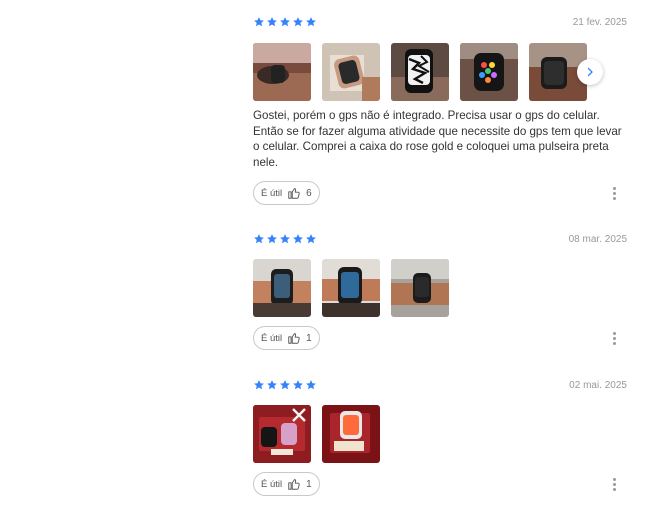 The image size is (645, 507). I want to click on review-date: 02 mai. 2025, so click(598, 385).